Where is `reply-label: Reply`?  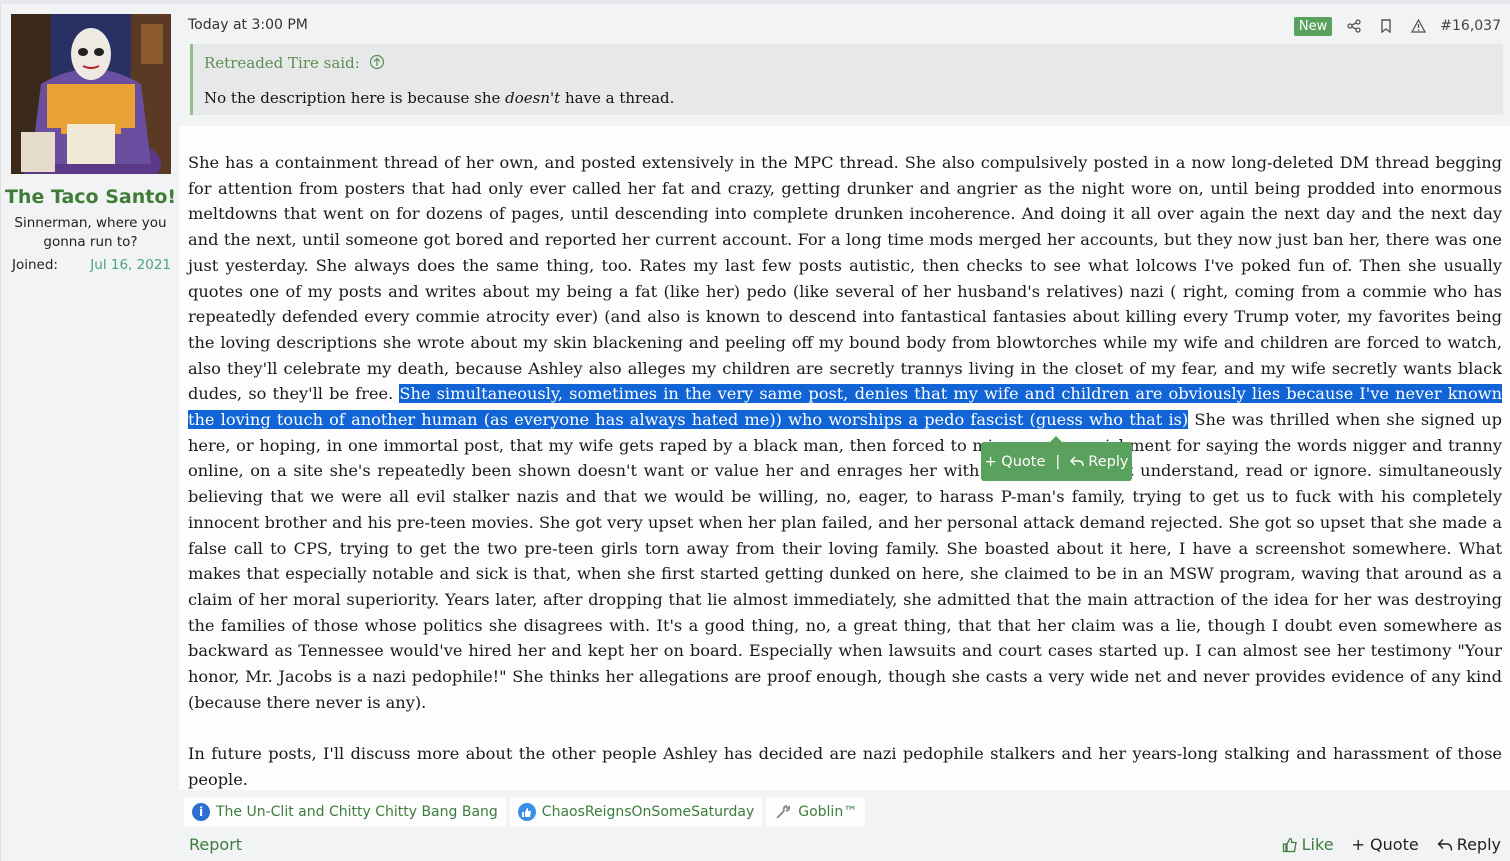
reply-label: Reply is located at coordinates (1478, 844).